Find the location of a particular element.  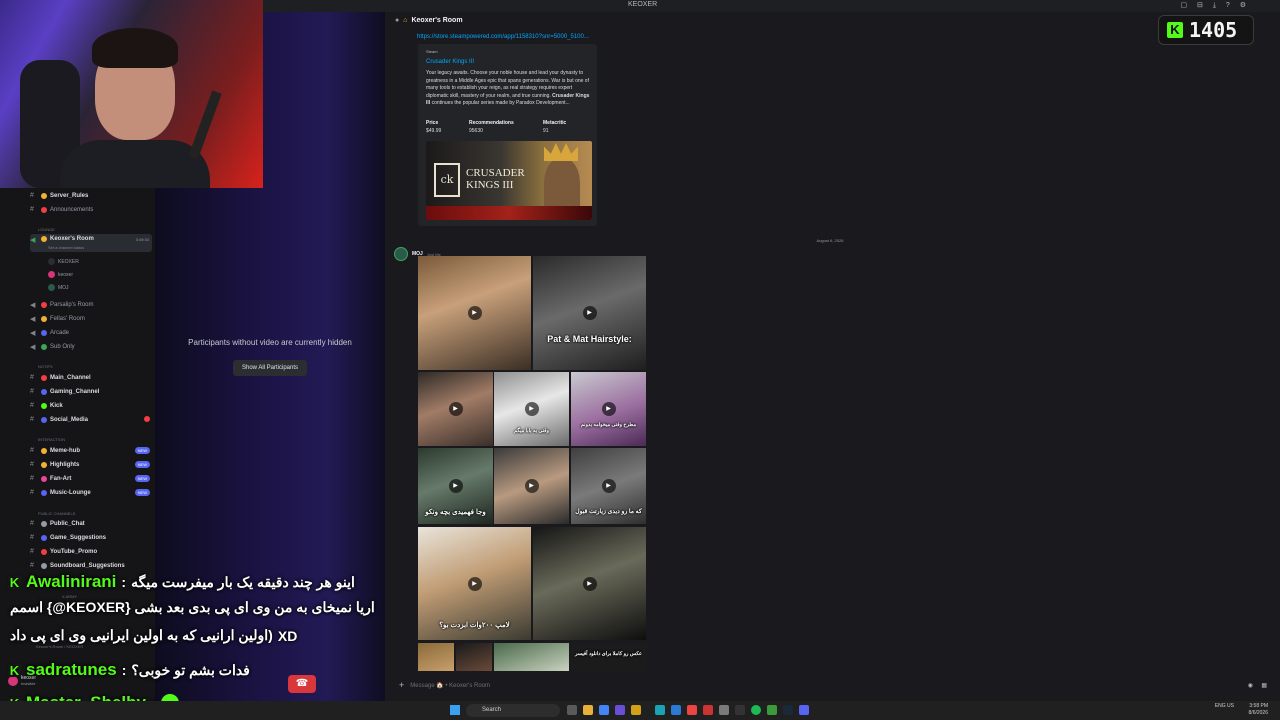

window-controls: ▢ ⊟ ⤓ ? ⚙ is located at coordinates (1215, 5).